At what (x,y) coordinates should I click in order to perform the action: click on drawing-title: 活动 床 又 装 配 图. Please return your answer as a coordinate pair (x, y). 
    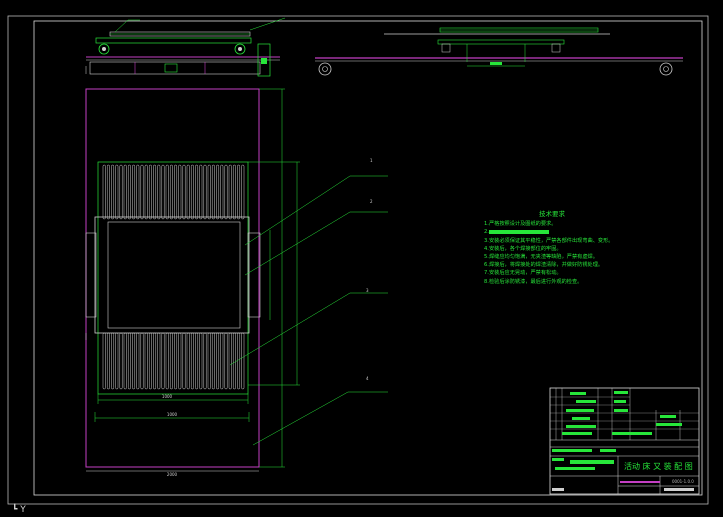
    Looking at the image, I should click on (658, 466).